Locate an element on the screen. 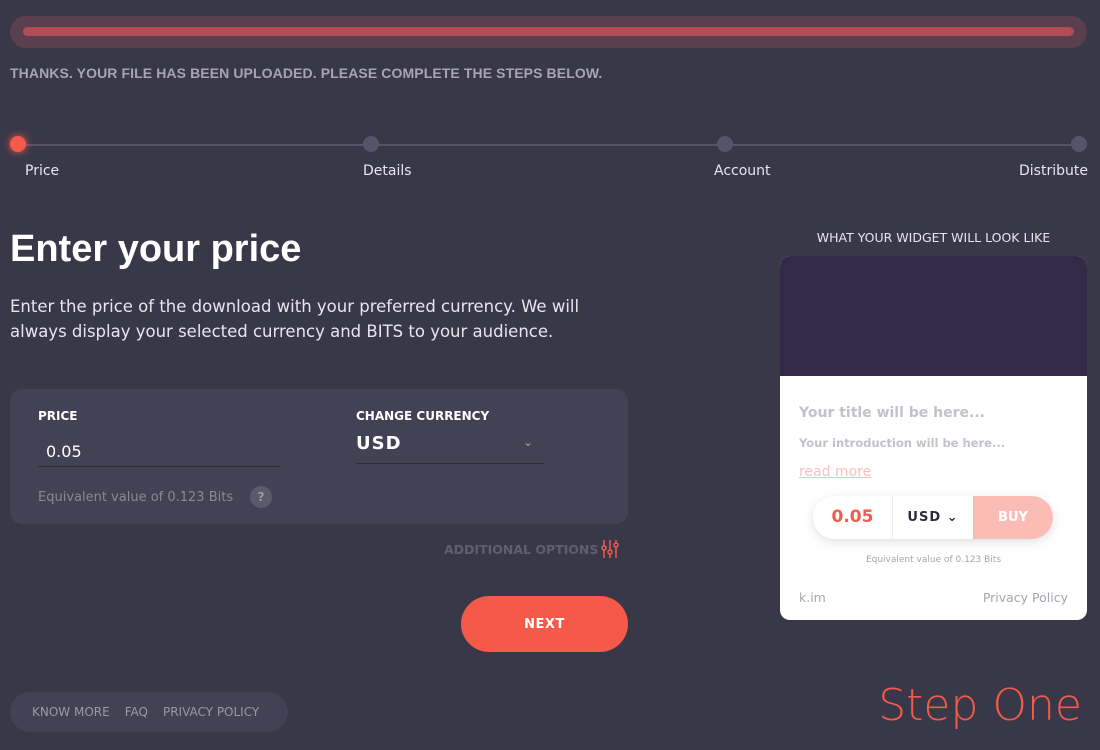  equivalent-value: Equivalent value of 0.123 Bits is located at coordinates (136, 497).